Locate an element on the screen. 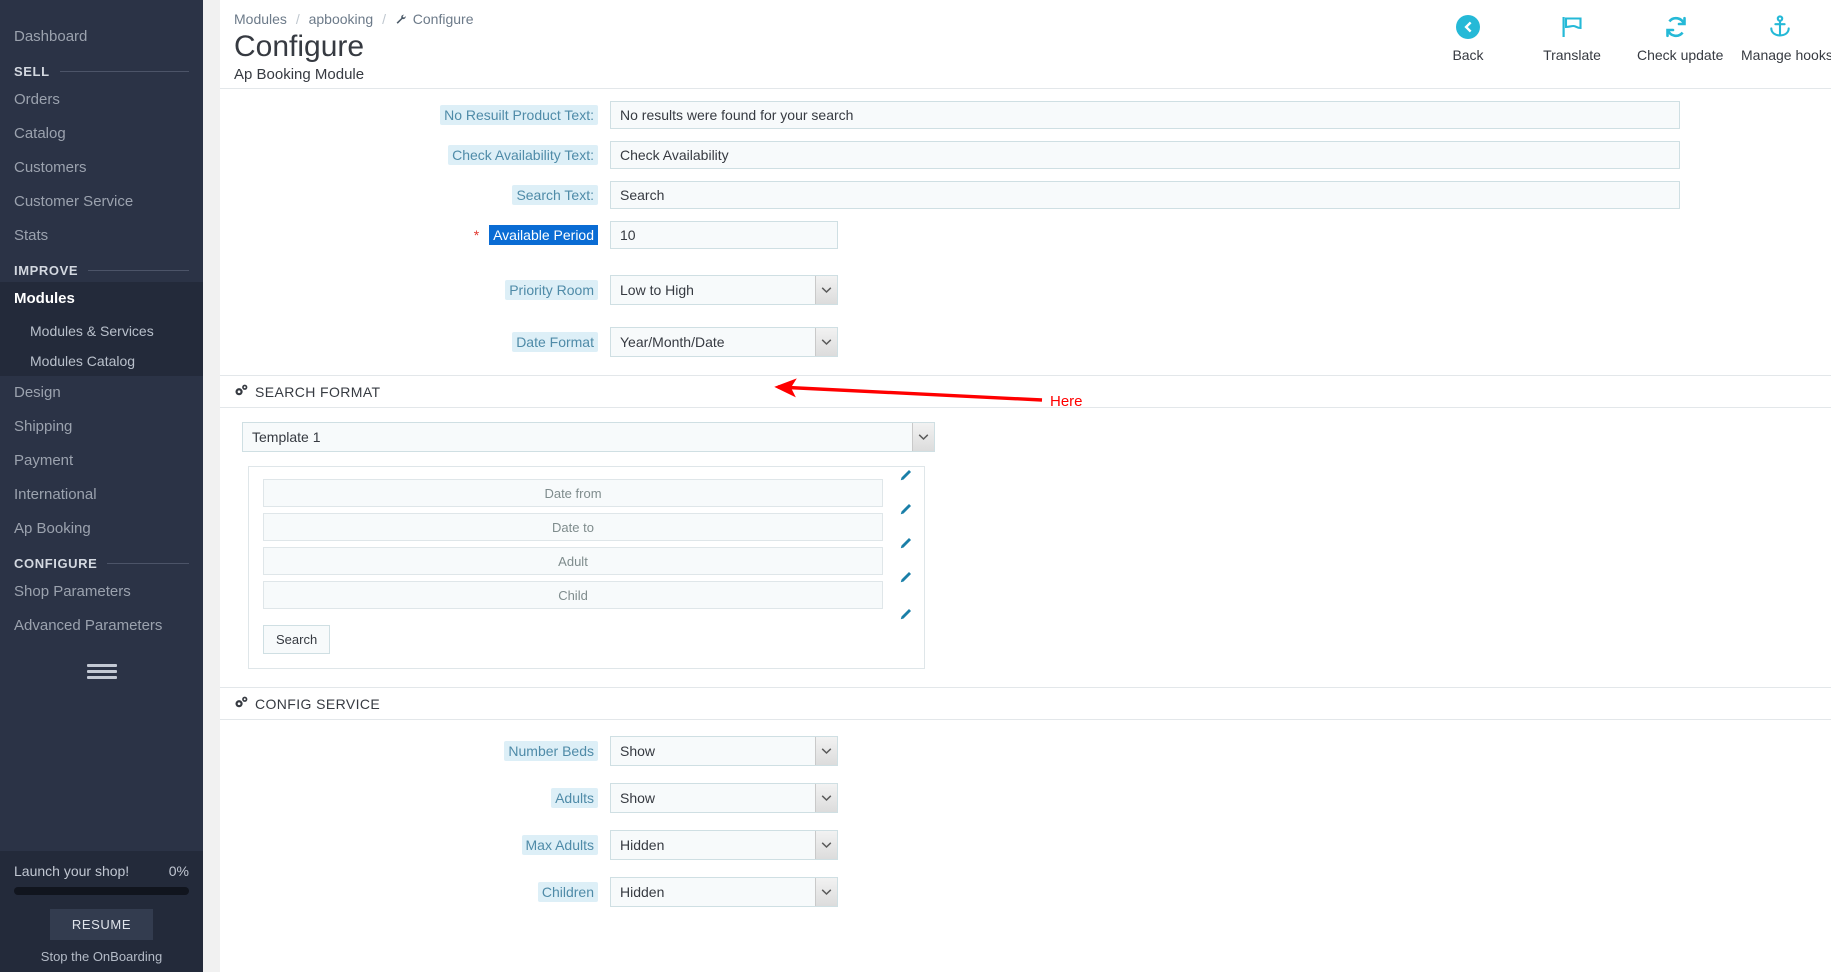 This screenshot has height=972, width=1831. anchor-icon is located at coordinates (1780, 27).